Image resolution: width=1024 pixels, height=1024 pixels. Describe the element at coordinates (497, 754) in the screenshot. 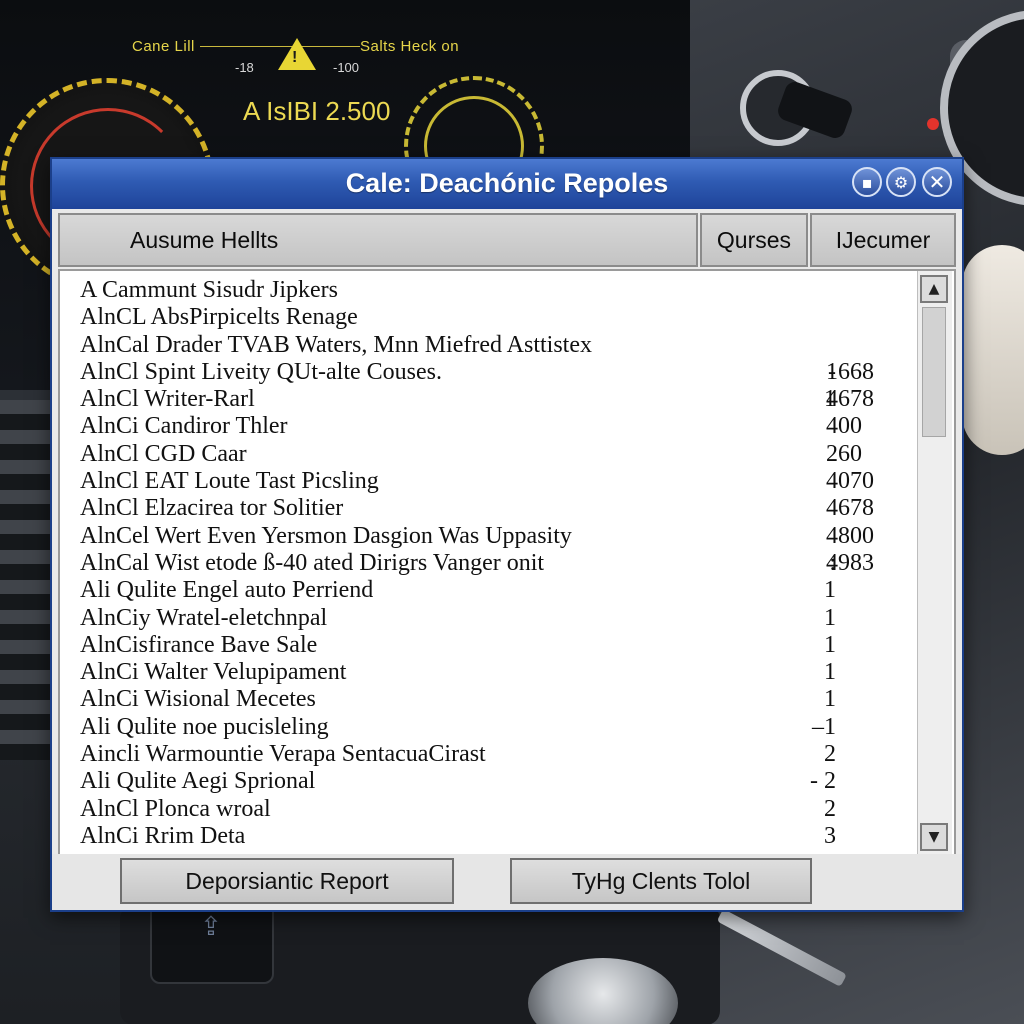

I see `table-row: Aincli Warmountie Verapa SentacuaCirast 2` at that location.